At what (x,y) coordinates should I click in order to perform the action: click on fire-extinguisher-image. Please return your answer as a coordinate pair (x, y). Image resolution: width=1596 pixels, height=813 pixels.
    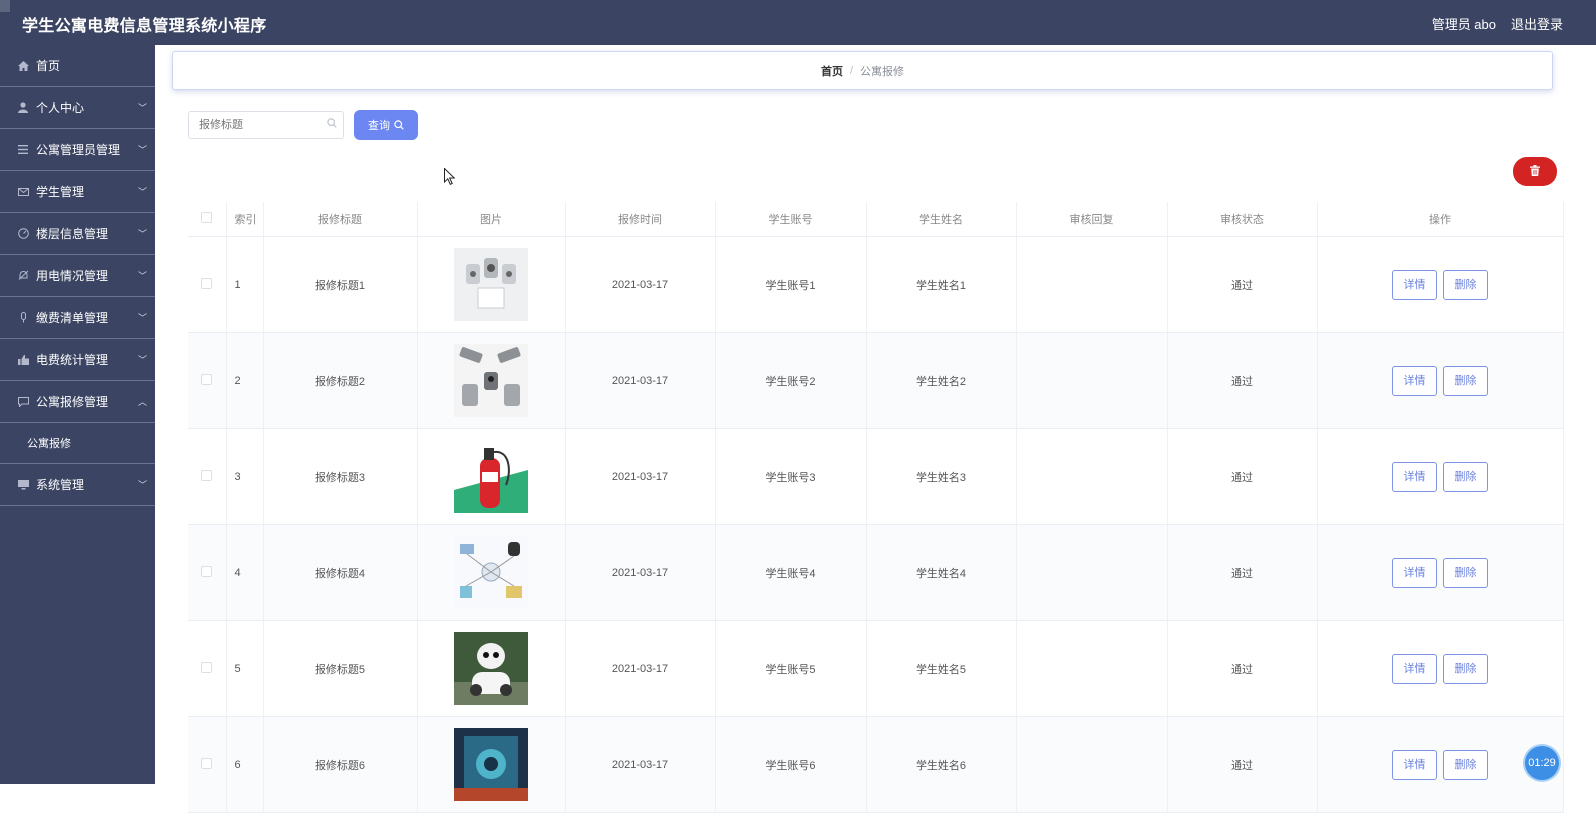
    Looking at the image, I should click on (491, 476).